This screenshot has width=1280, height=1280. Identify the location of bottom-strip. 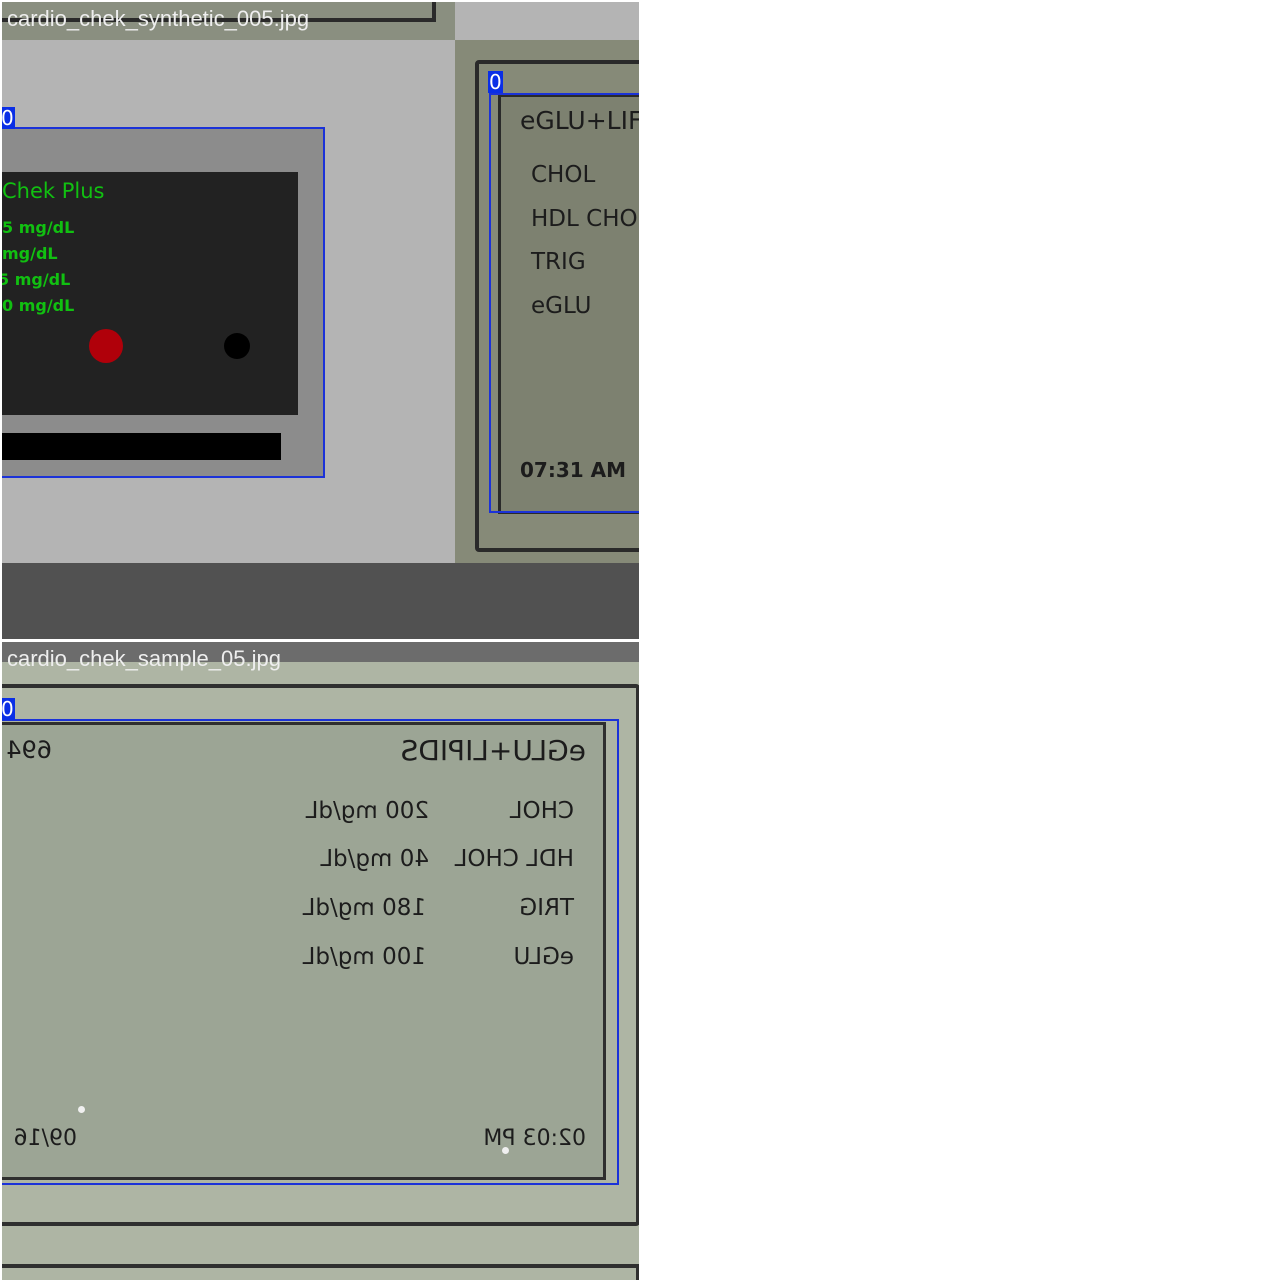
(320, 601).